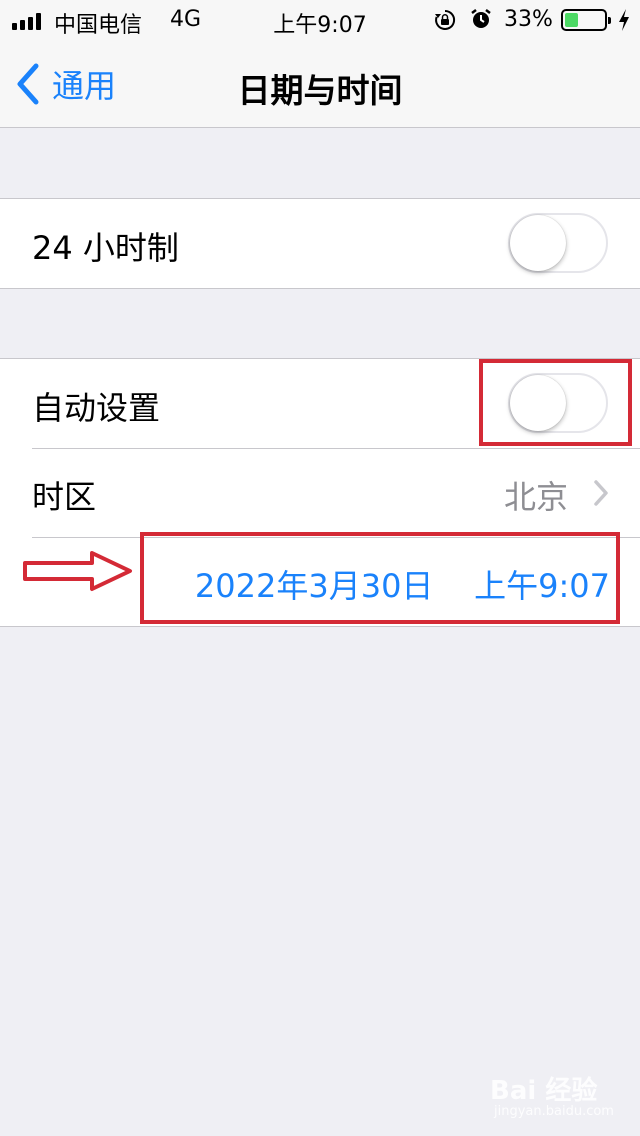  I want to click on navigation-bar: 通用 日期与时间, so click(320, 84).